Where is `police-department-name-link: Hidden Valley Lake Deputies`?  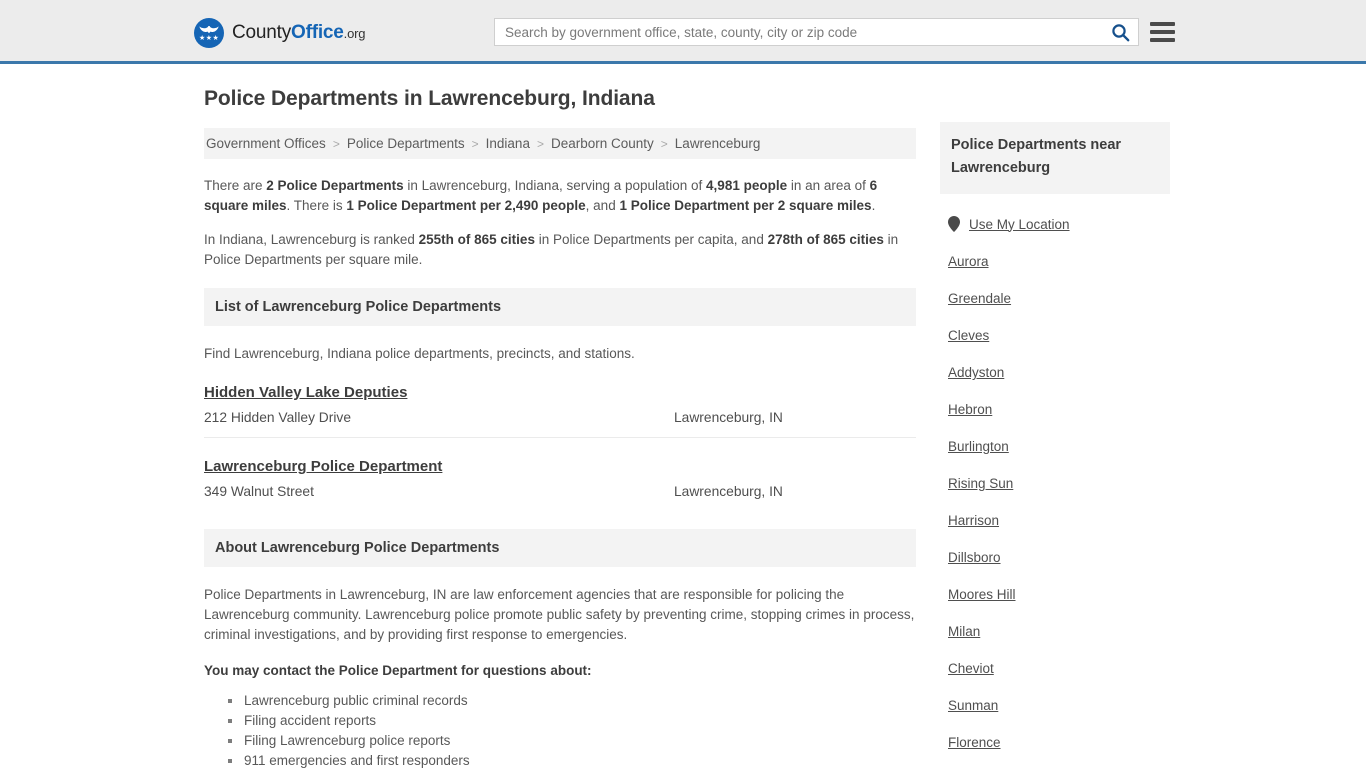 police-department-name-link: Hidden Valley Lake Deputies is located at coordinates (305, 392).